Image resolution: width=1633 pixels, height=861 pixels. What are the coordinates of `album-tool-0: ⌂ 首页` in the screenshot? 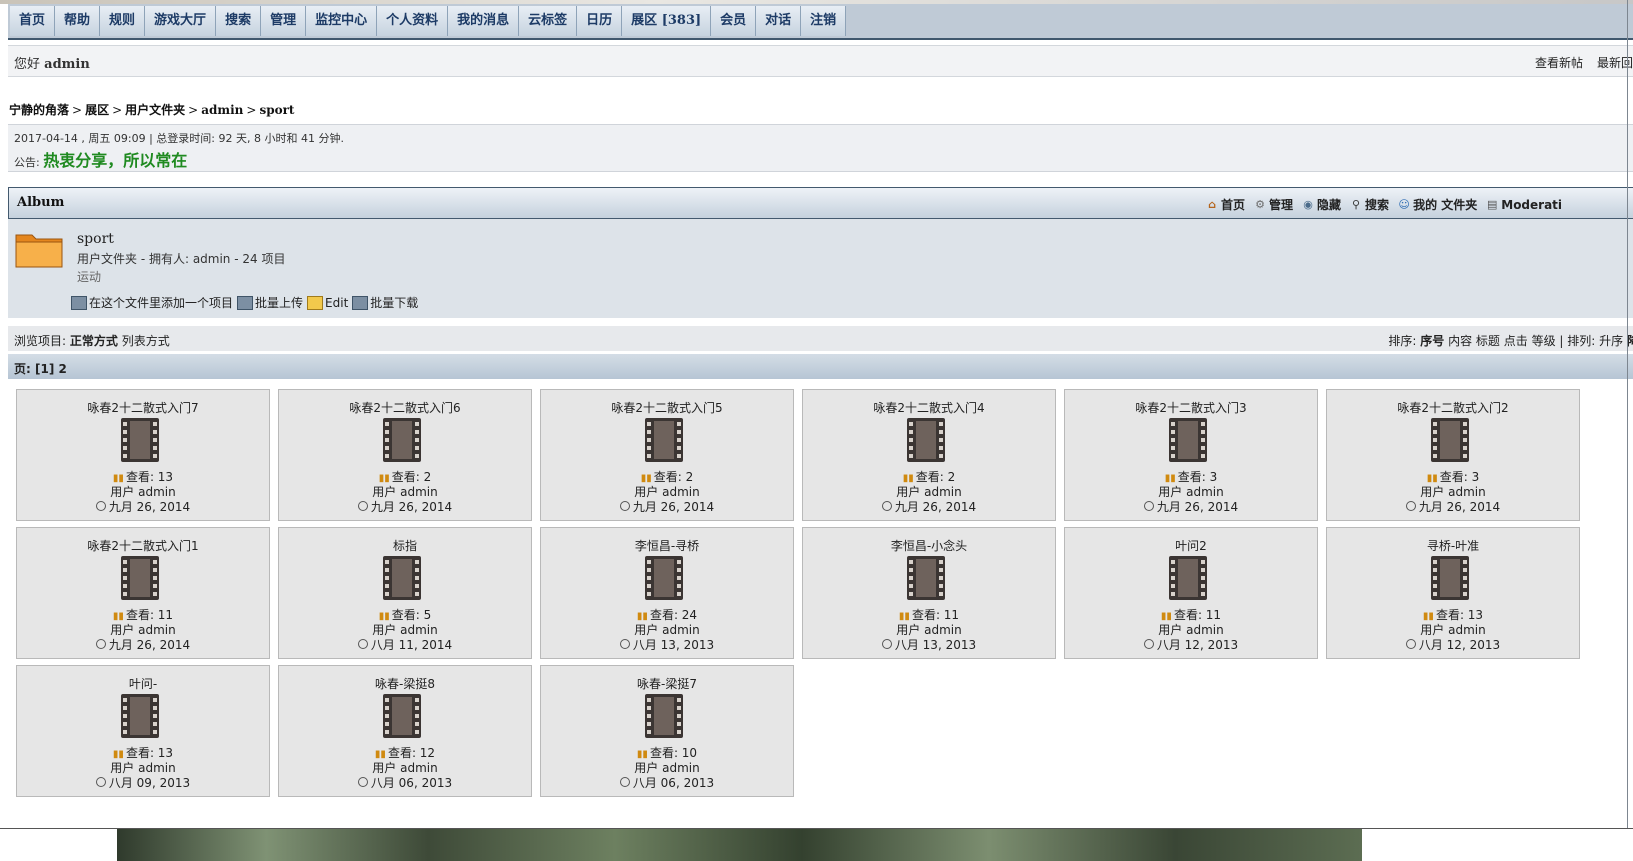 It's located at (1225, 204).